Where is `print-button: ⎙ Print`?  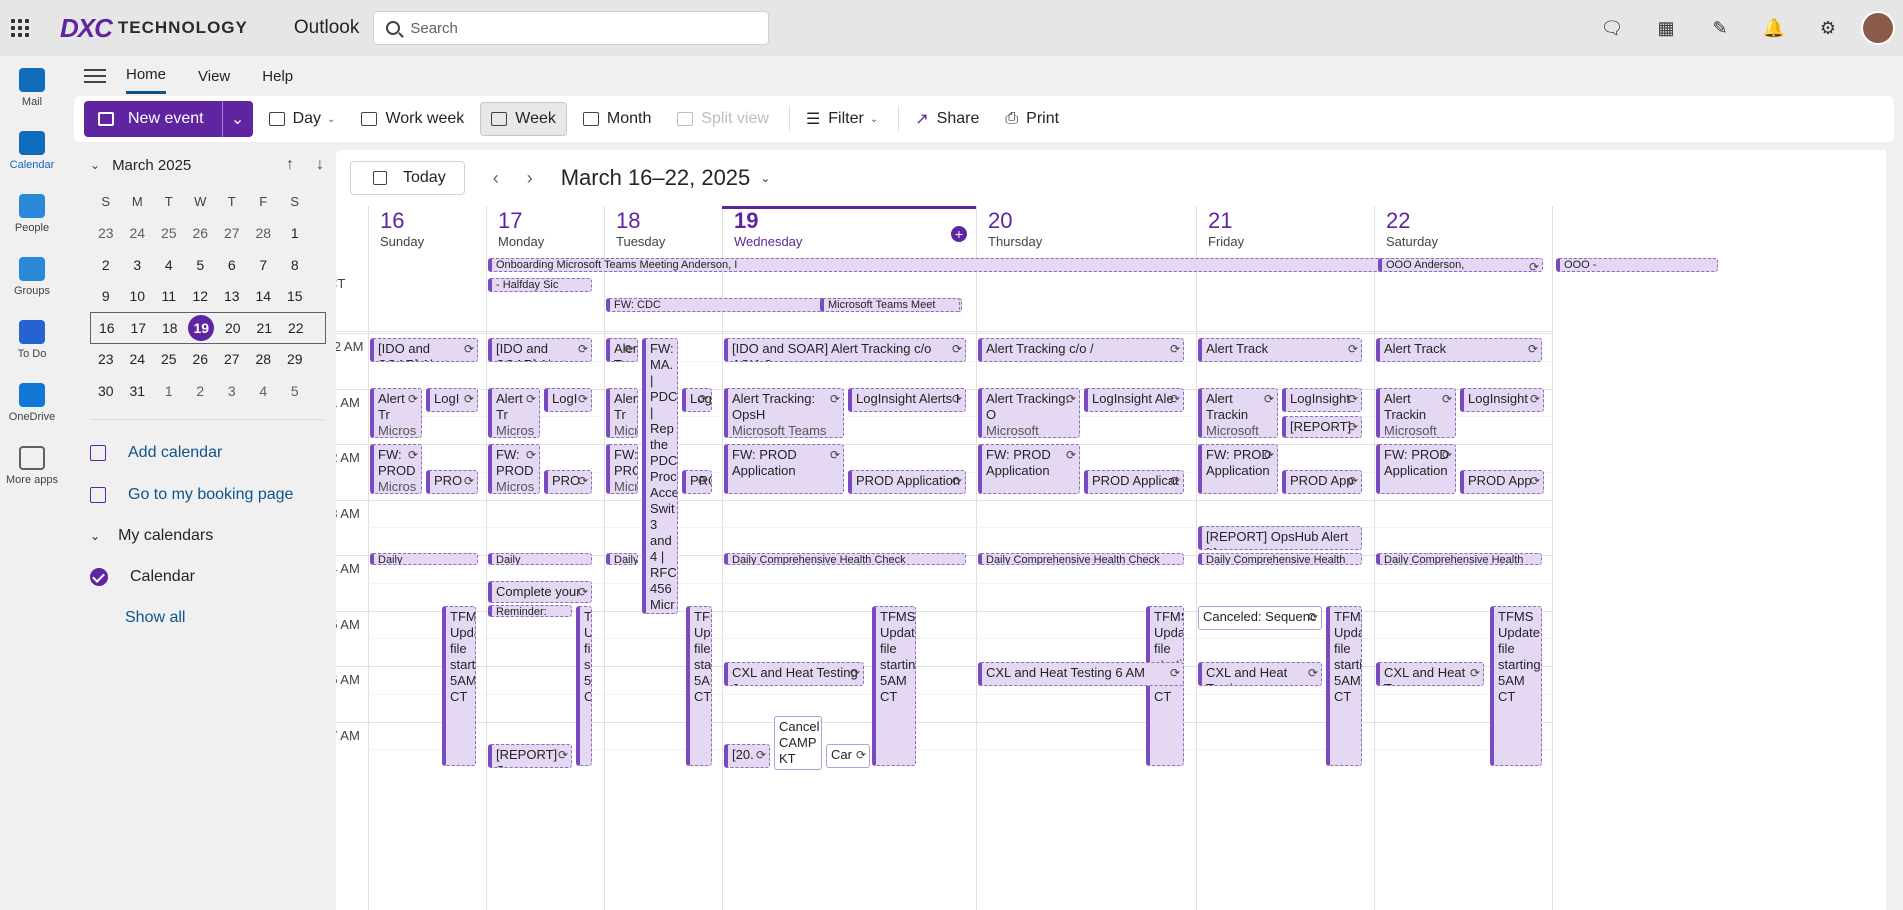 print-button: ⎙ Print is located at coordinates (1032, 119).